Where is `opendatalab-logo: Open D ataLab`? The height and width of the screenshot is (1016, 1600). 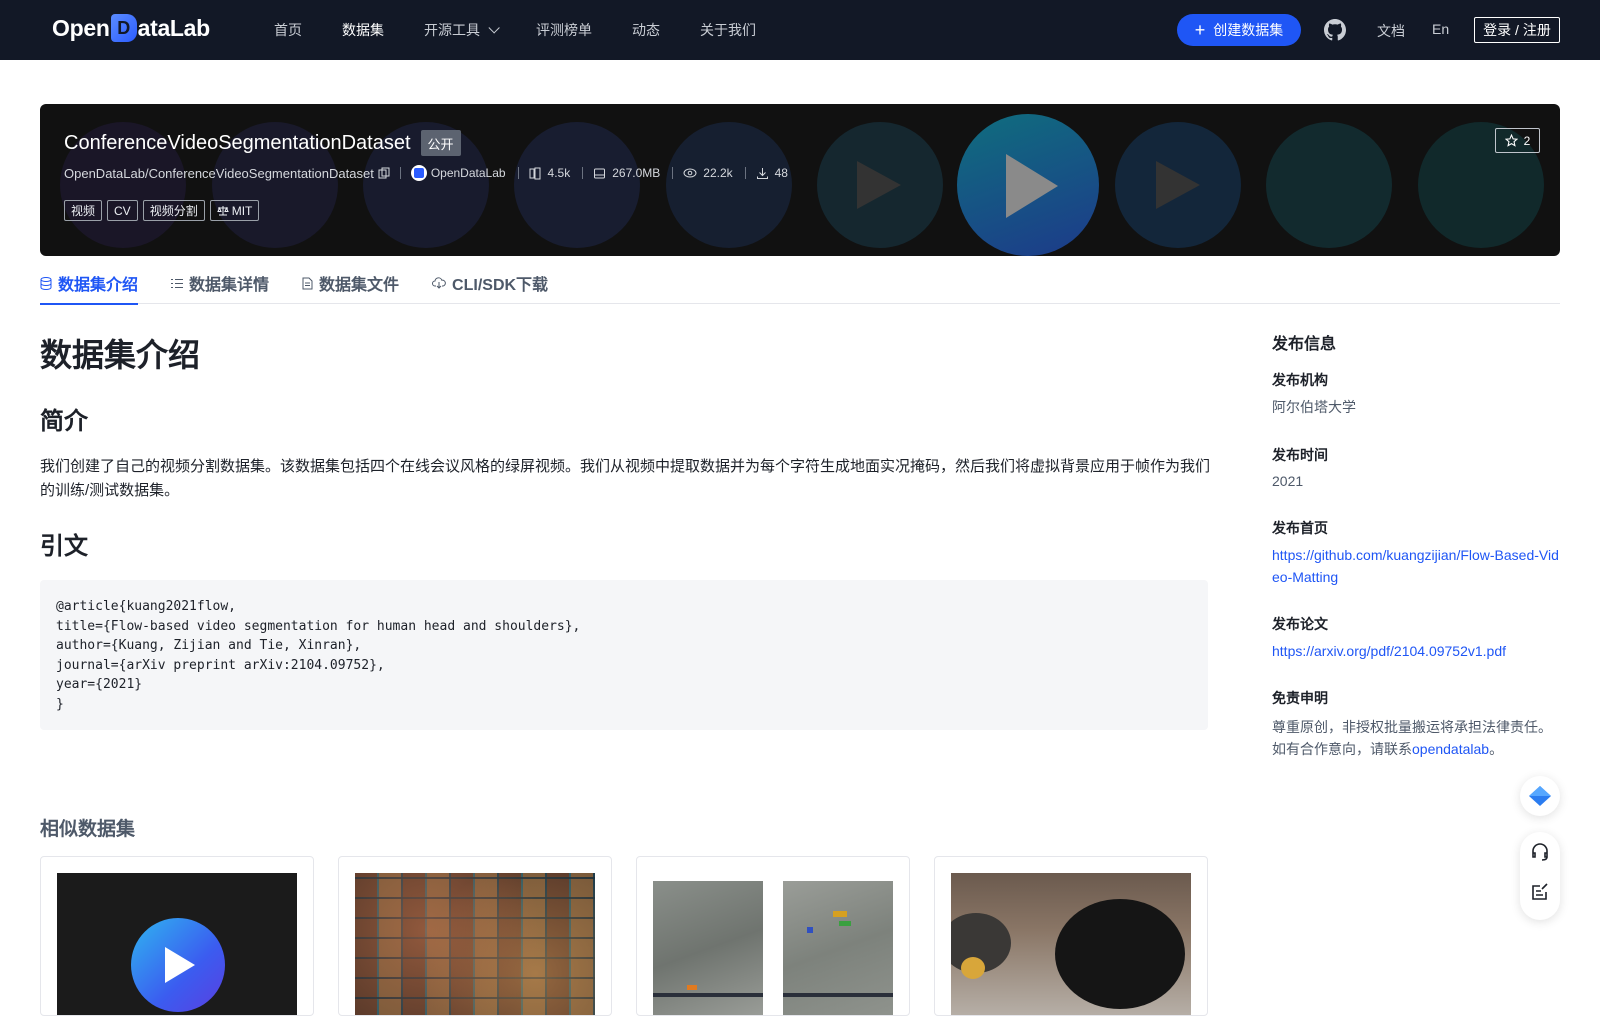
opendatalab-logo: Open D ataLab is located at coordinates (131, 28).